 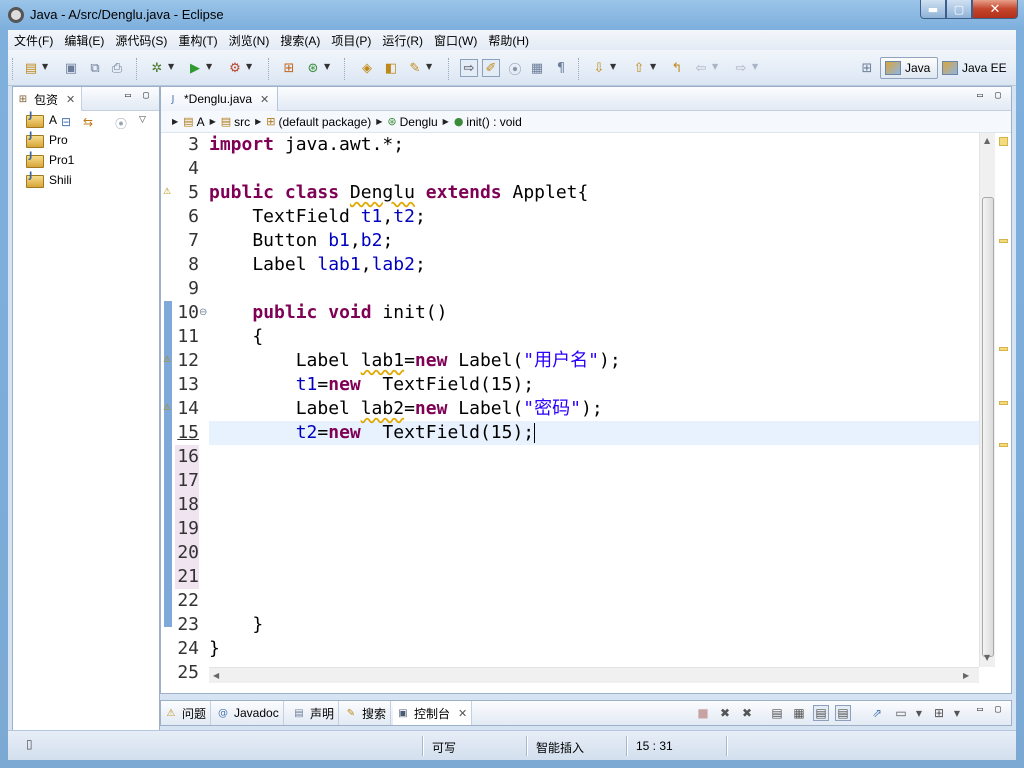 I want to click on menu-help: 帮助(H), so click(x=508, y=40).